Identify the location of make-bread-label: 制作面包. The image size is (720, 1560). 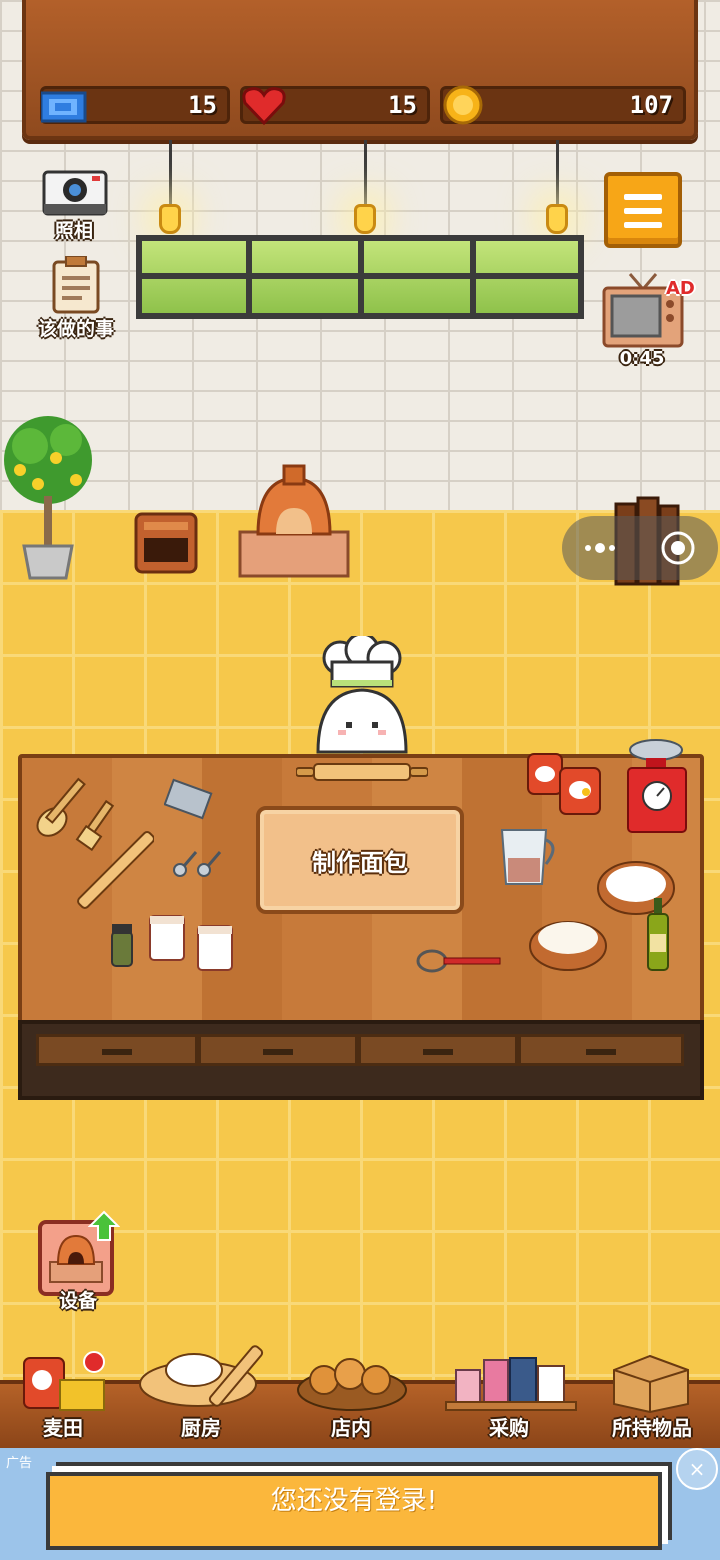
(360, 862).